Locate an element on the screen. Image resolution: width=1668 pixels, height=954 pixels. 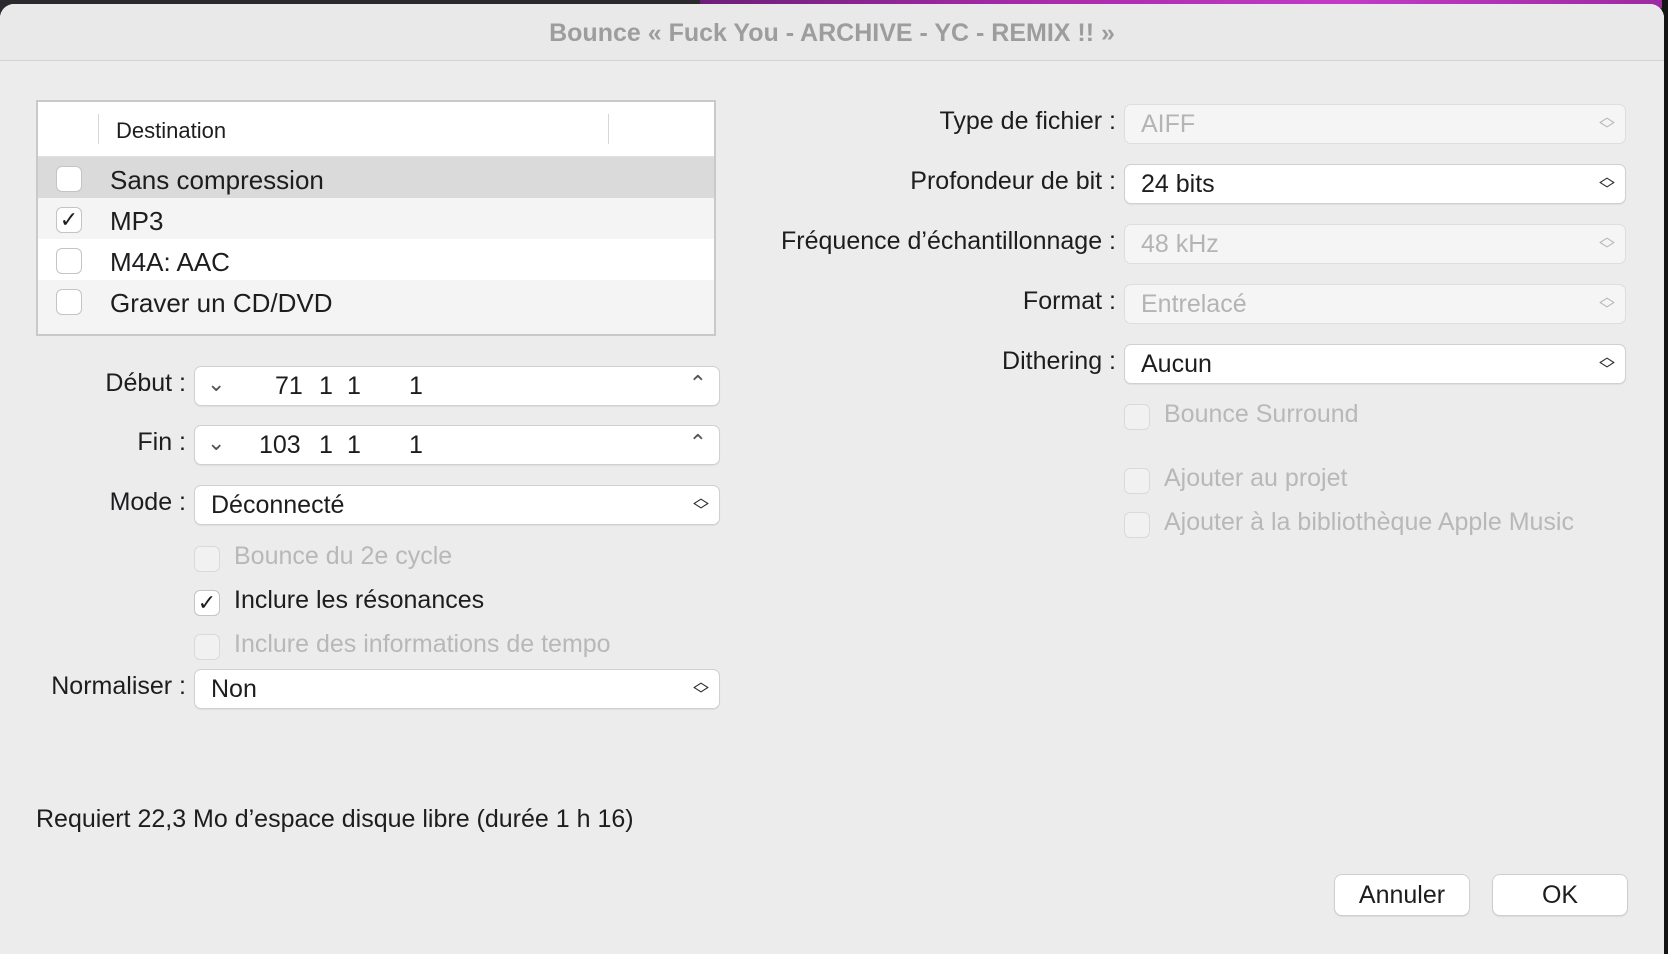
dithering-label: Dithering : is located at coordinates (1059, 361).